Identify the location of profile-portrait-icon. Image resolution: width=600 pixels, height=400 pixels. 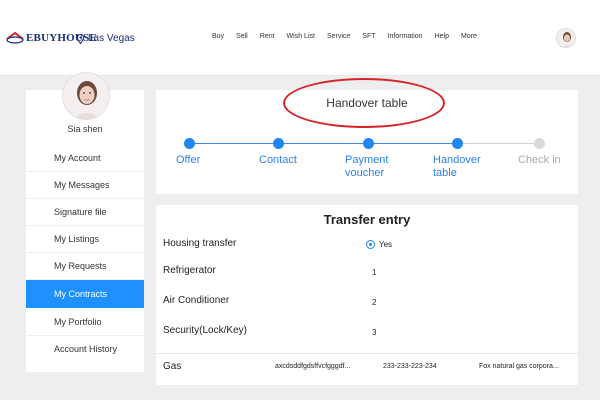
(86, 96).